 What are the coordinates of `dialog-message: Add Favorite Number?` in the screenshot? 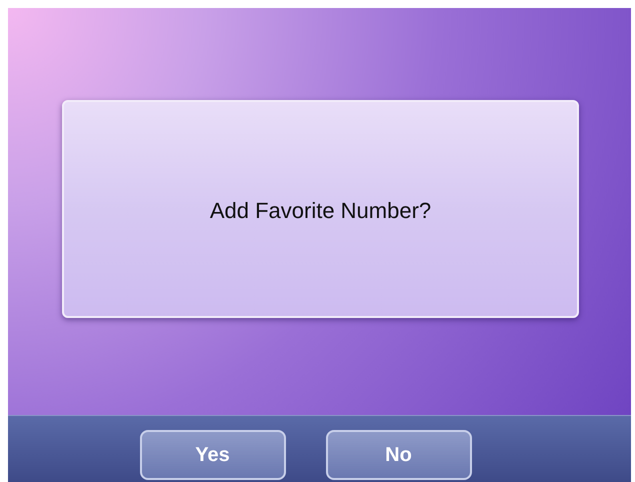 It's located at (321, 210).